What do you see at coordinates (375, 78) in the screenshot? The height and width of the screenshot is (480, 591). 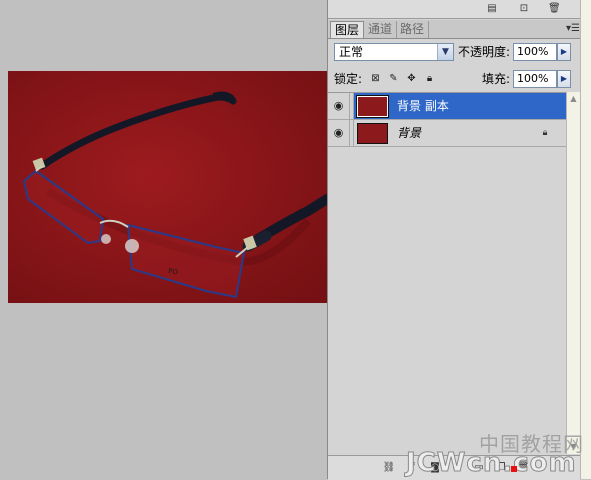 I see `lock-transparent-icon: ⊠` at bounding box center [375, 78].